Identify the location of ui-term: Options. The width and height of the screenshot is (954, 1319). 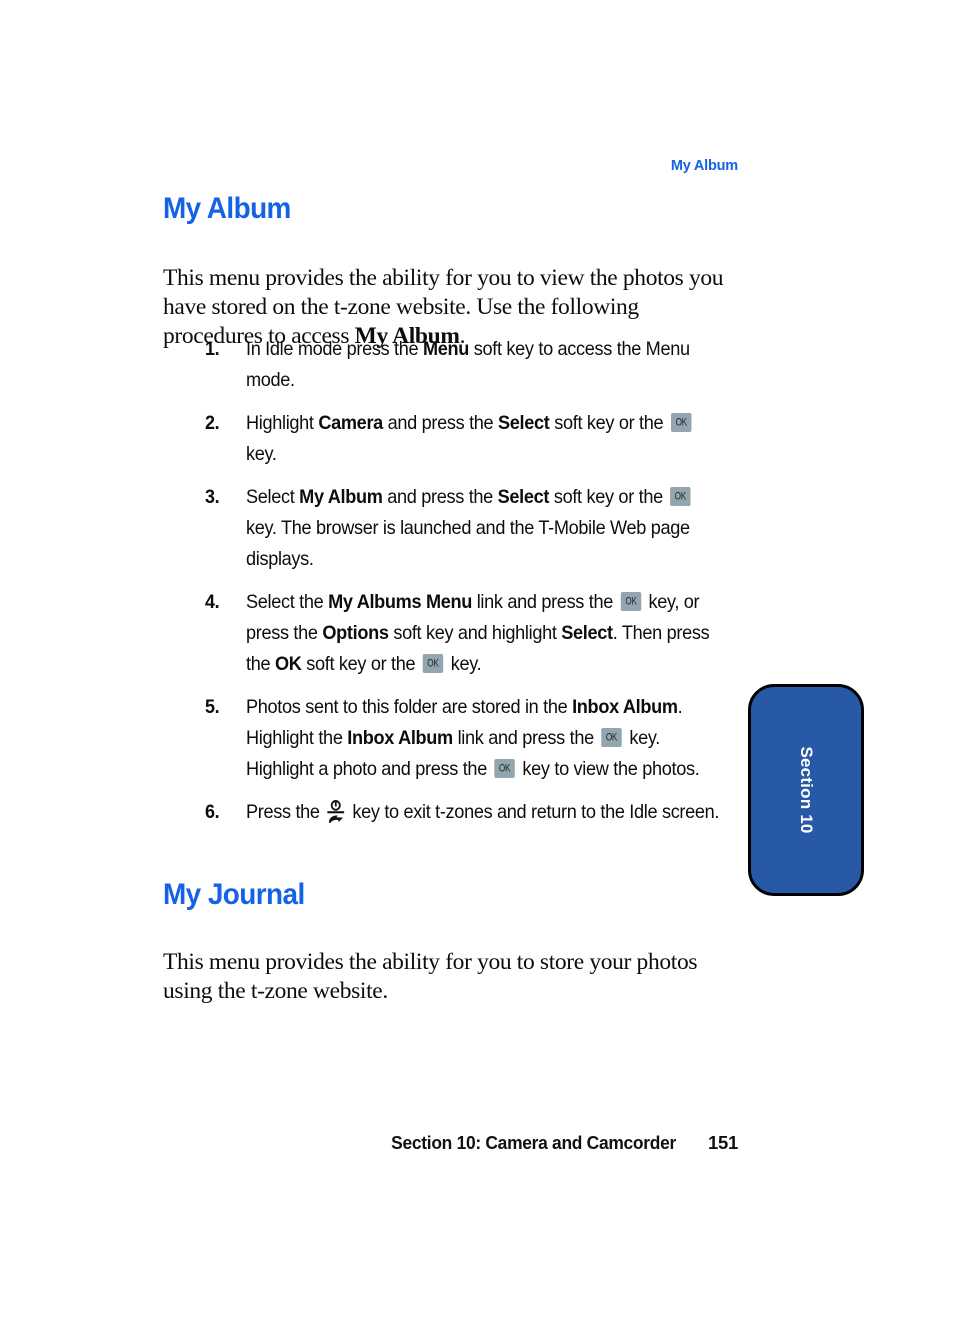
(355, 633).